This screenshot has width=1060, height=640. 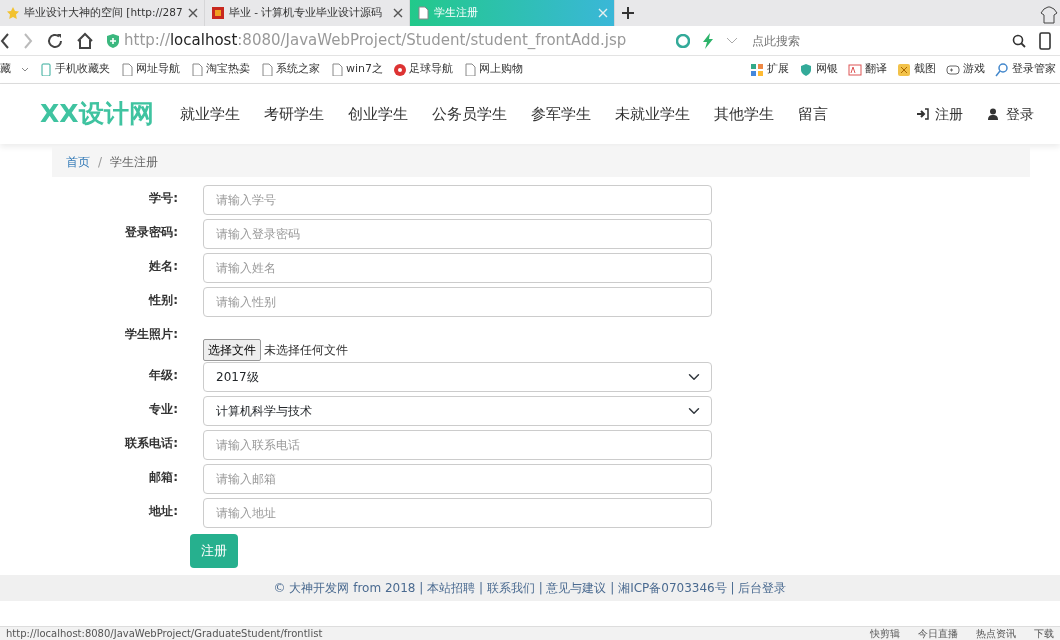 What do you see at coordinates (757, 69) in the screenshot?
I see `grid-icon` at bounding box center [757, 69].